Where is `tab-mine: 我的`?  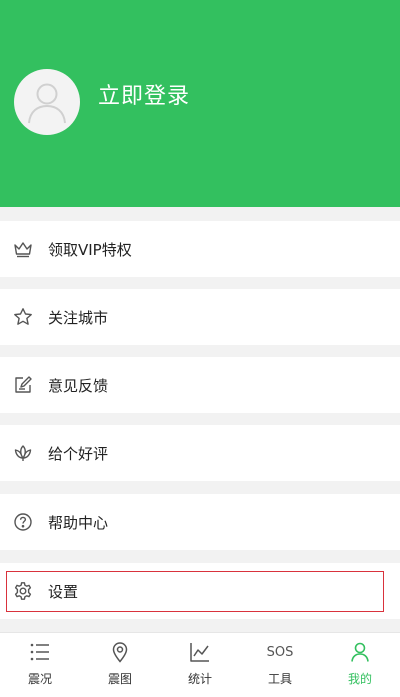 tab-mine: 我的 is located at coordinates (360, 665).